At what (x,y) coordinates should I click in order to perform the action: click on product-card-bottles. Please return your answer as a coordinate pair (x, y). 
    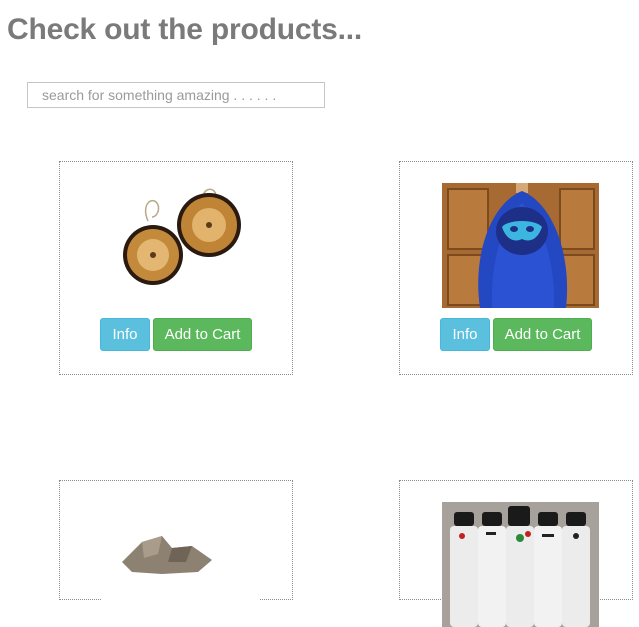
    Looking at the image, I should click on (516, 553).